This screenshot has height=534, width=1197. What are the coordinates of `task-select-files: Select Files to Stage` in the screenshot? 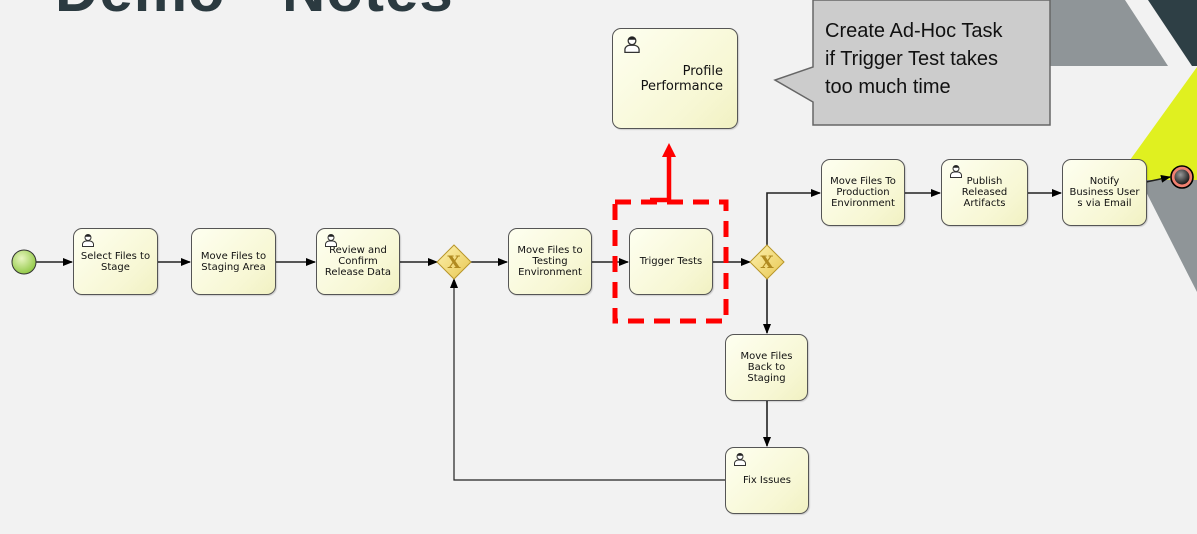 It's located at (115, 261).